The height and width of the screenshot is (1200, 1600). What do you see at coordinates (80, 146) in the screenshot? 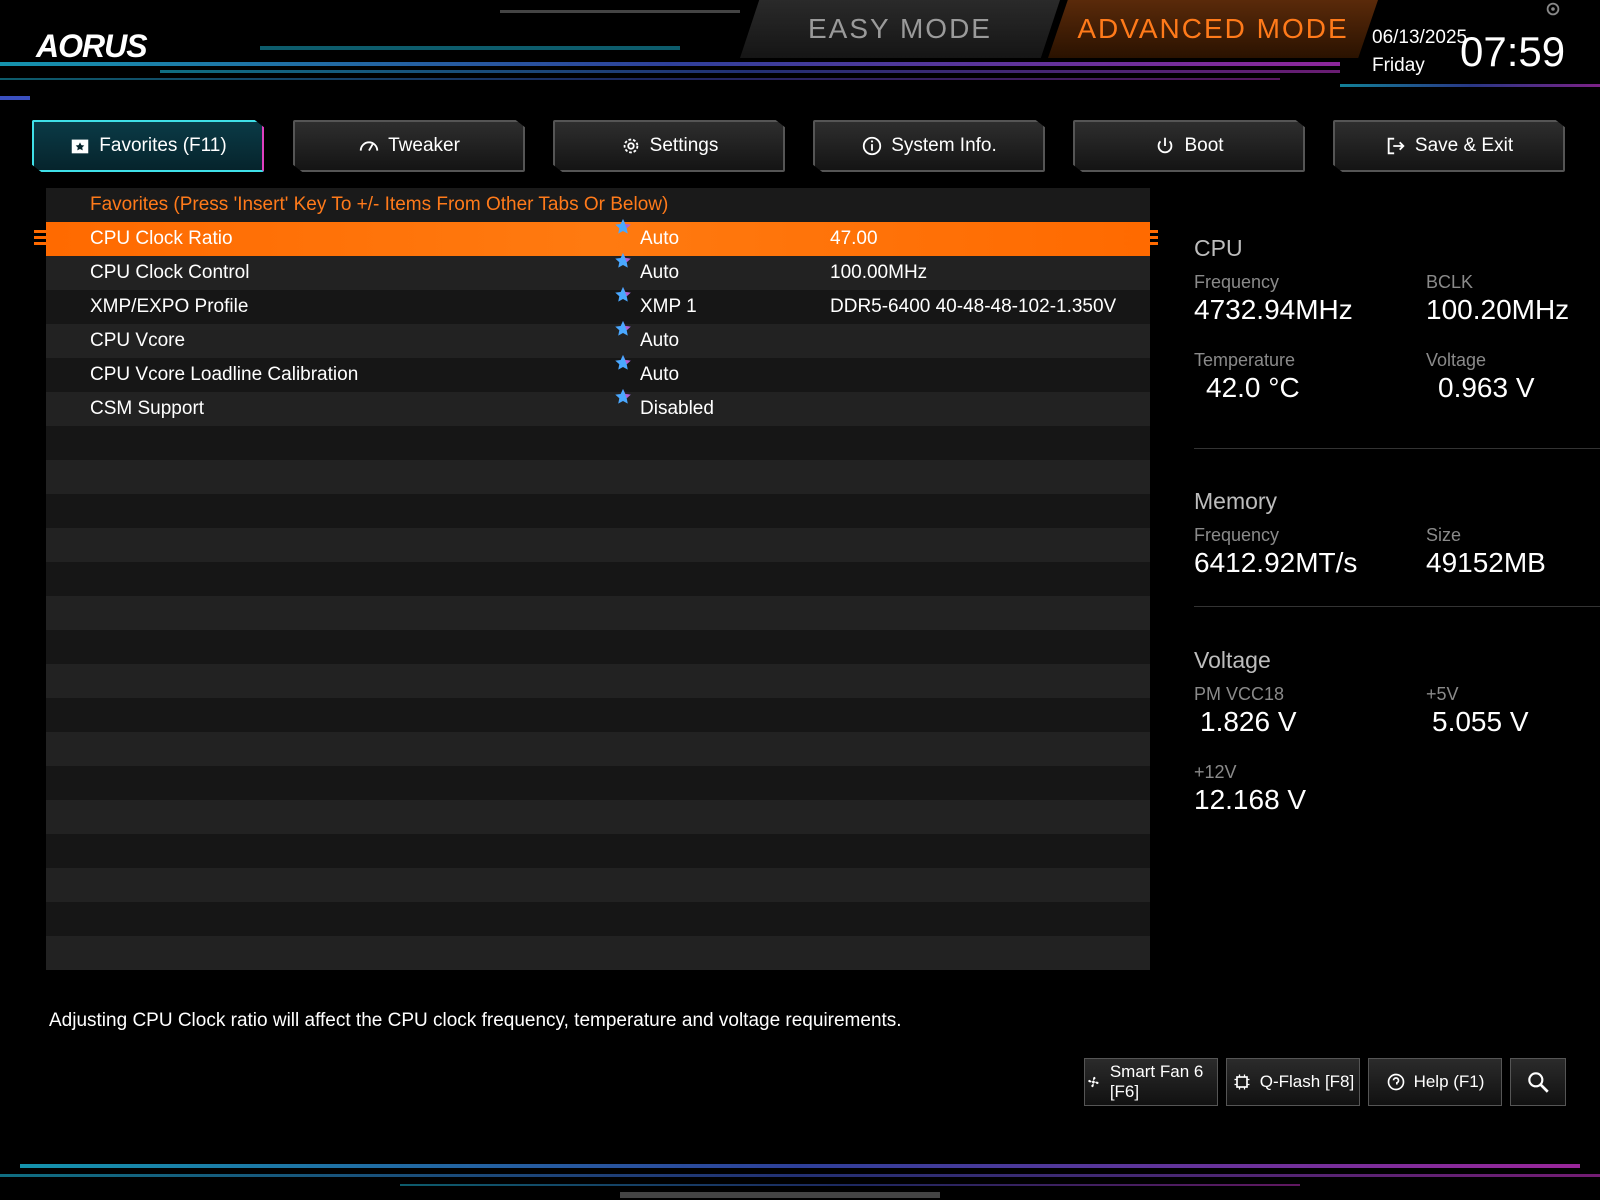
I see `favorites-icon` at bounding box center [80, 146].